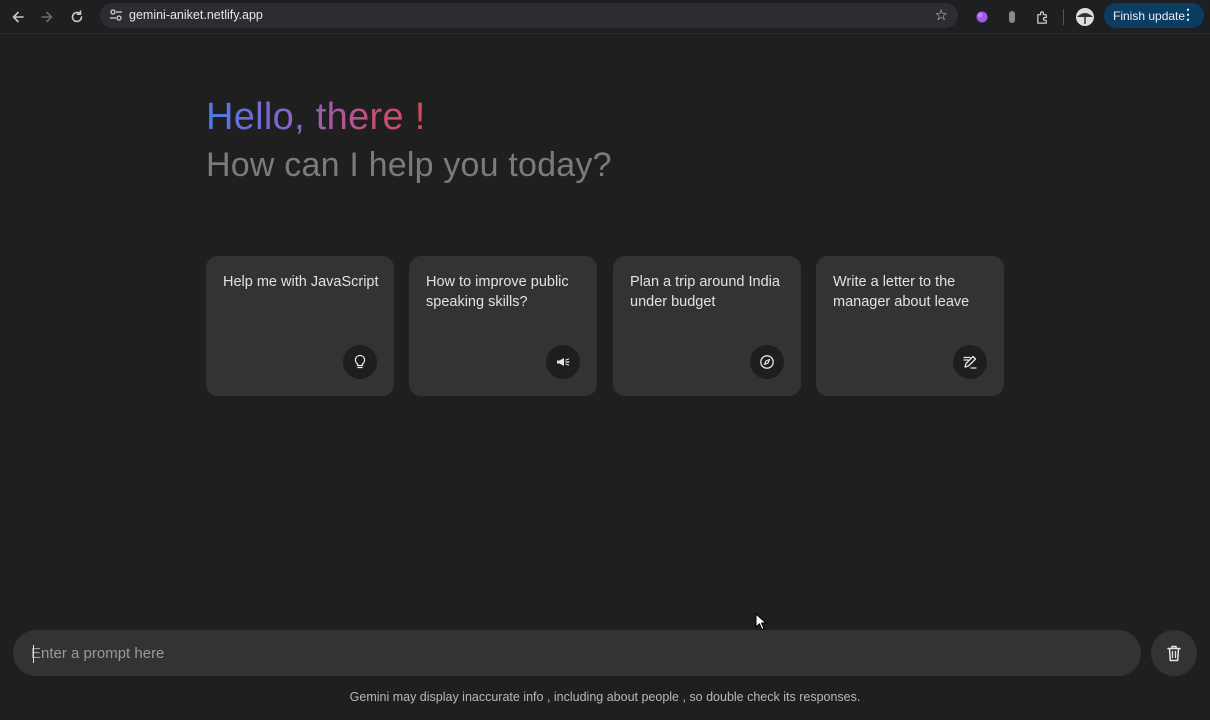 This screenshot has width=1210, height=720. I want to click on lightbulb-icon, so click(360, 362).